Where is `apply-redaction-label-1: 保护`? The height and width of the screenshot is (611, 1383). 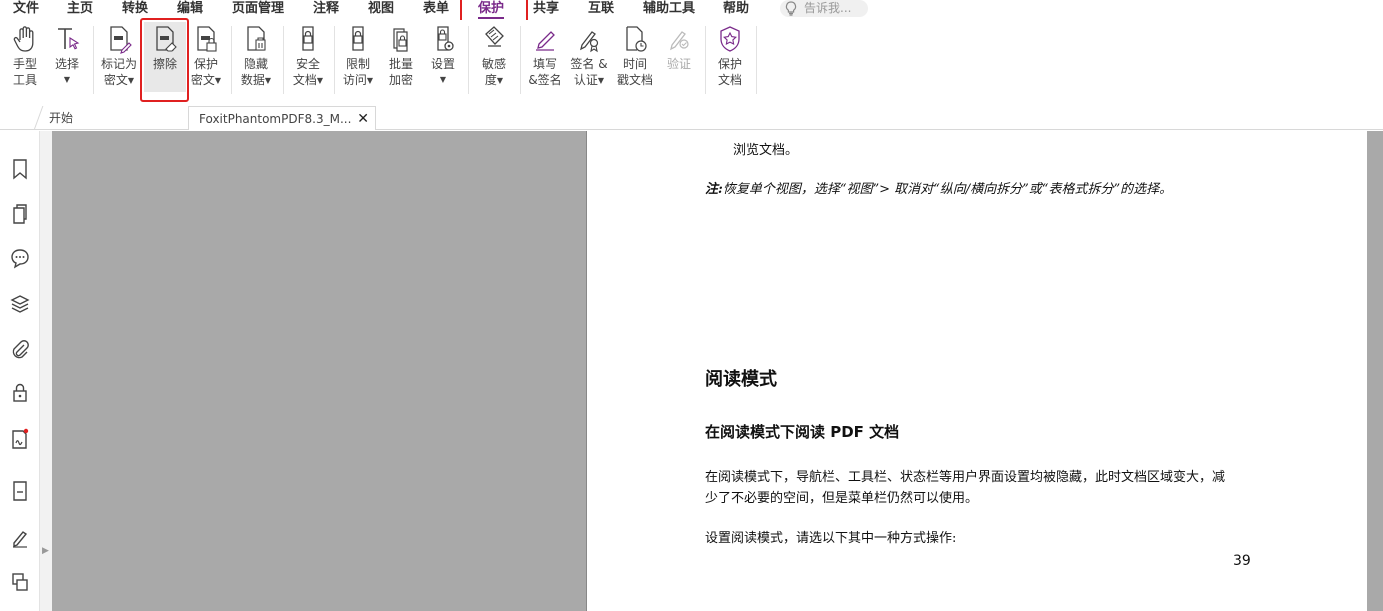
apply-redaction-label-1: 保护 is located at coordinates (205, 64).